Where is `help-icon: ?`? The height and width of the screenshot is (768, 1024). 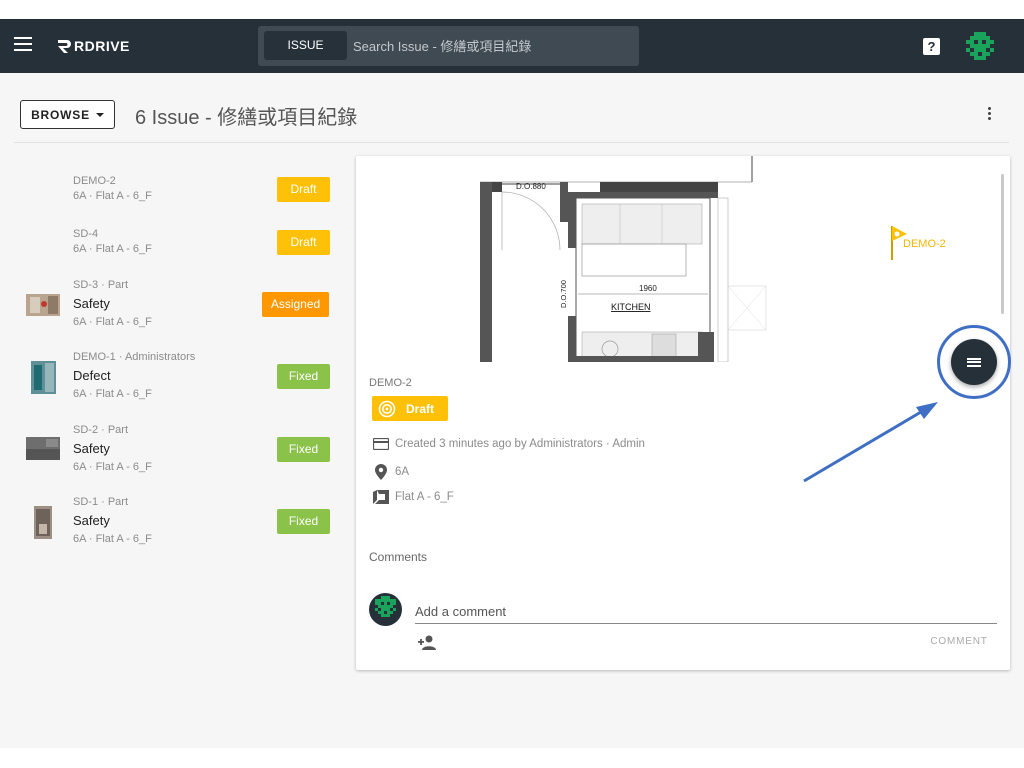
help-icon: ? is located at coordinates (931, 46).